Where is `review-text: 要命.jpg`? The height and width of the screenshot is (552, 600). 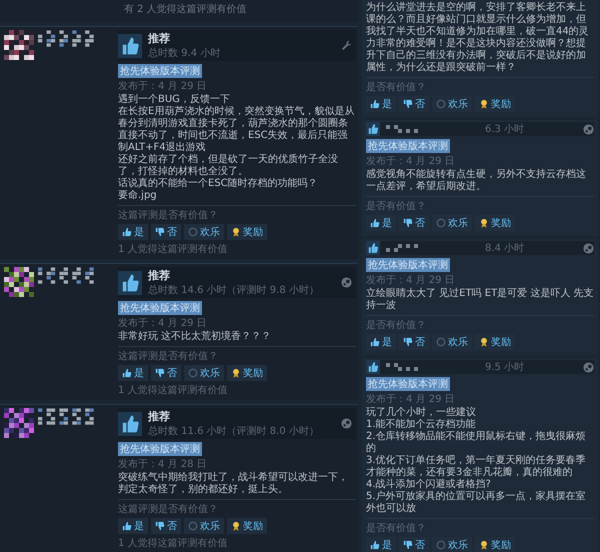 review-text: 要命.jpg is located at coordinates (138, 196).